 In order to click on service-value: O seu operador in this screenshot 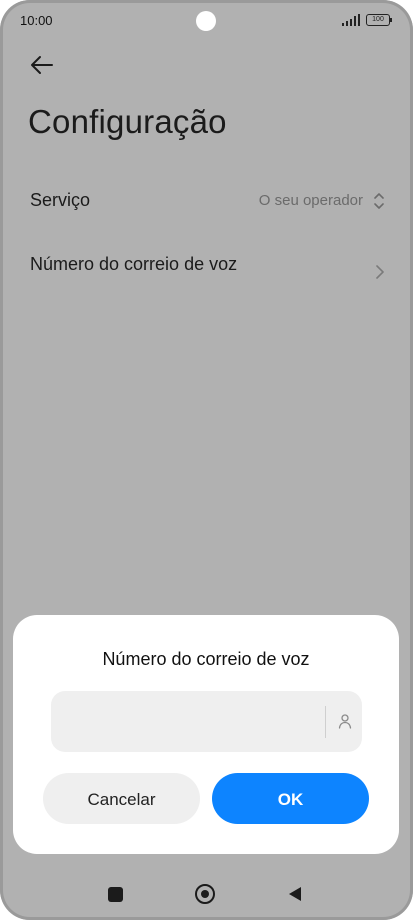, I will do `click(310, 200)`.